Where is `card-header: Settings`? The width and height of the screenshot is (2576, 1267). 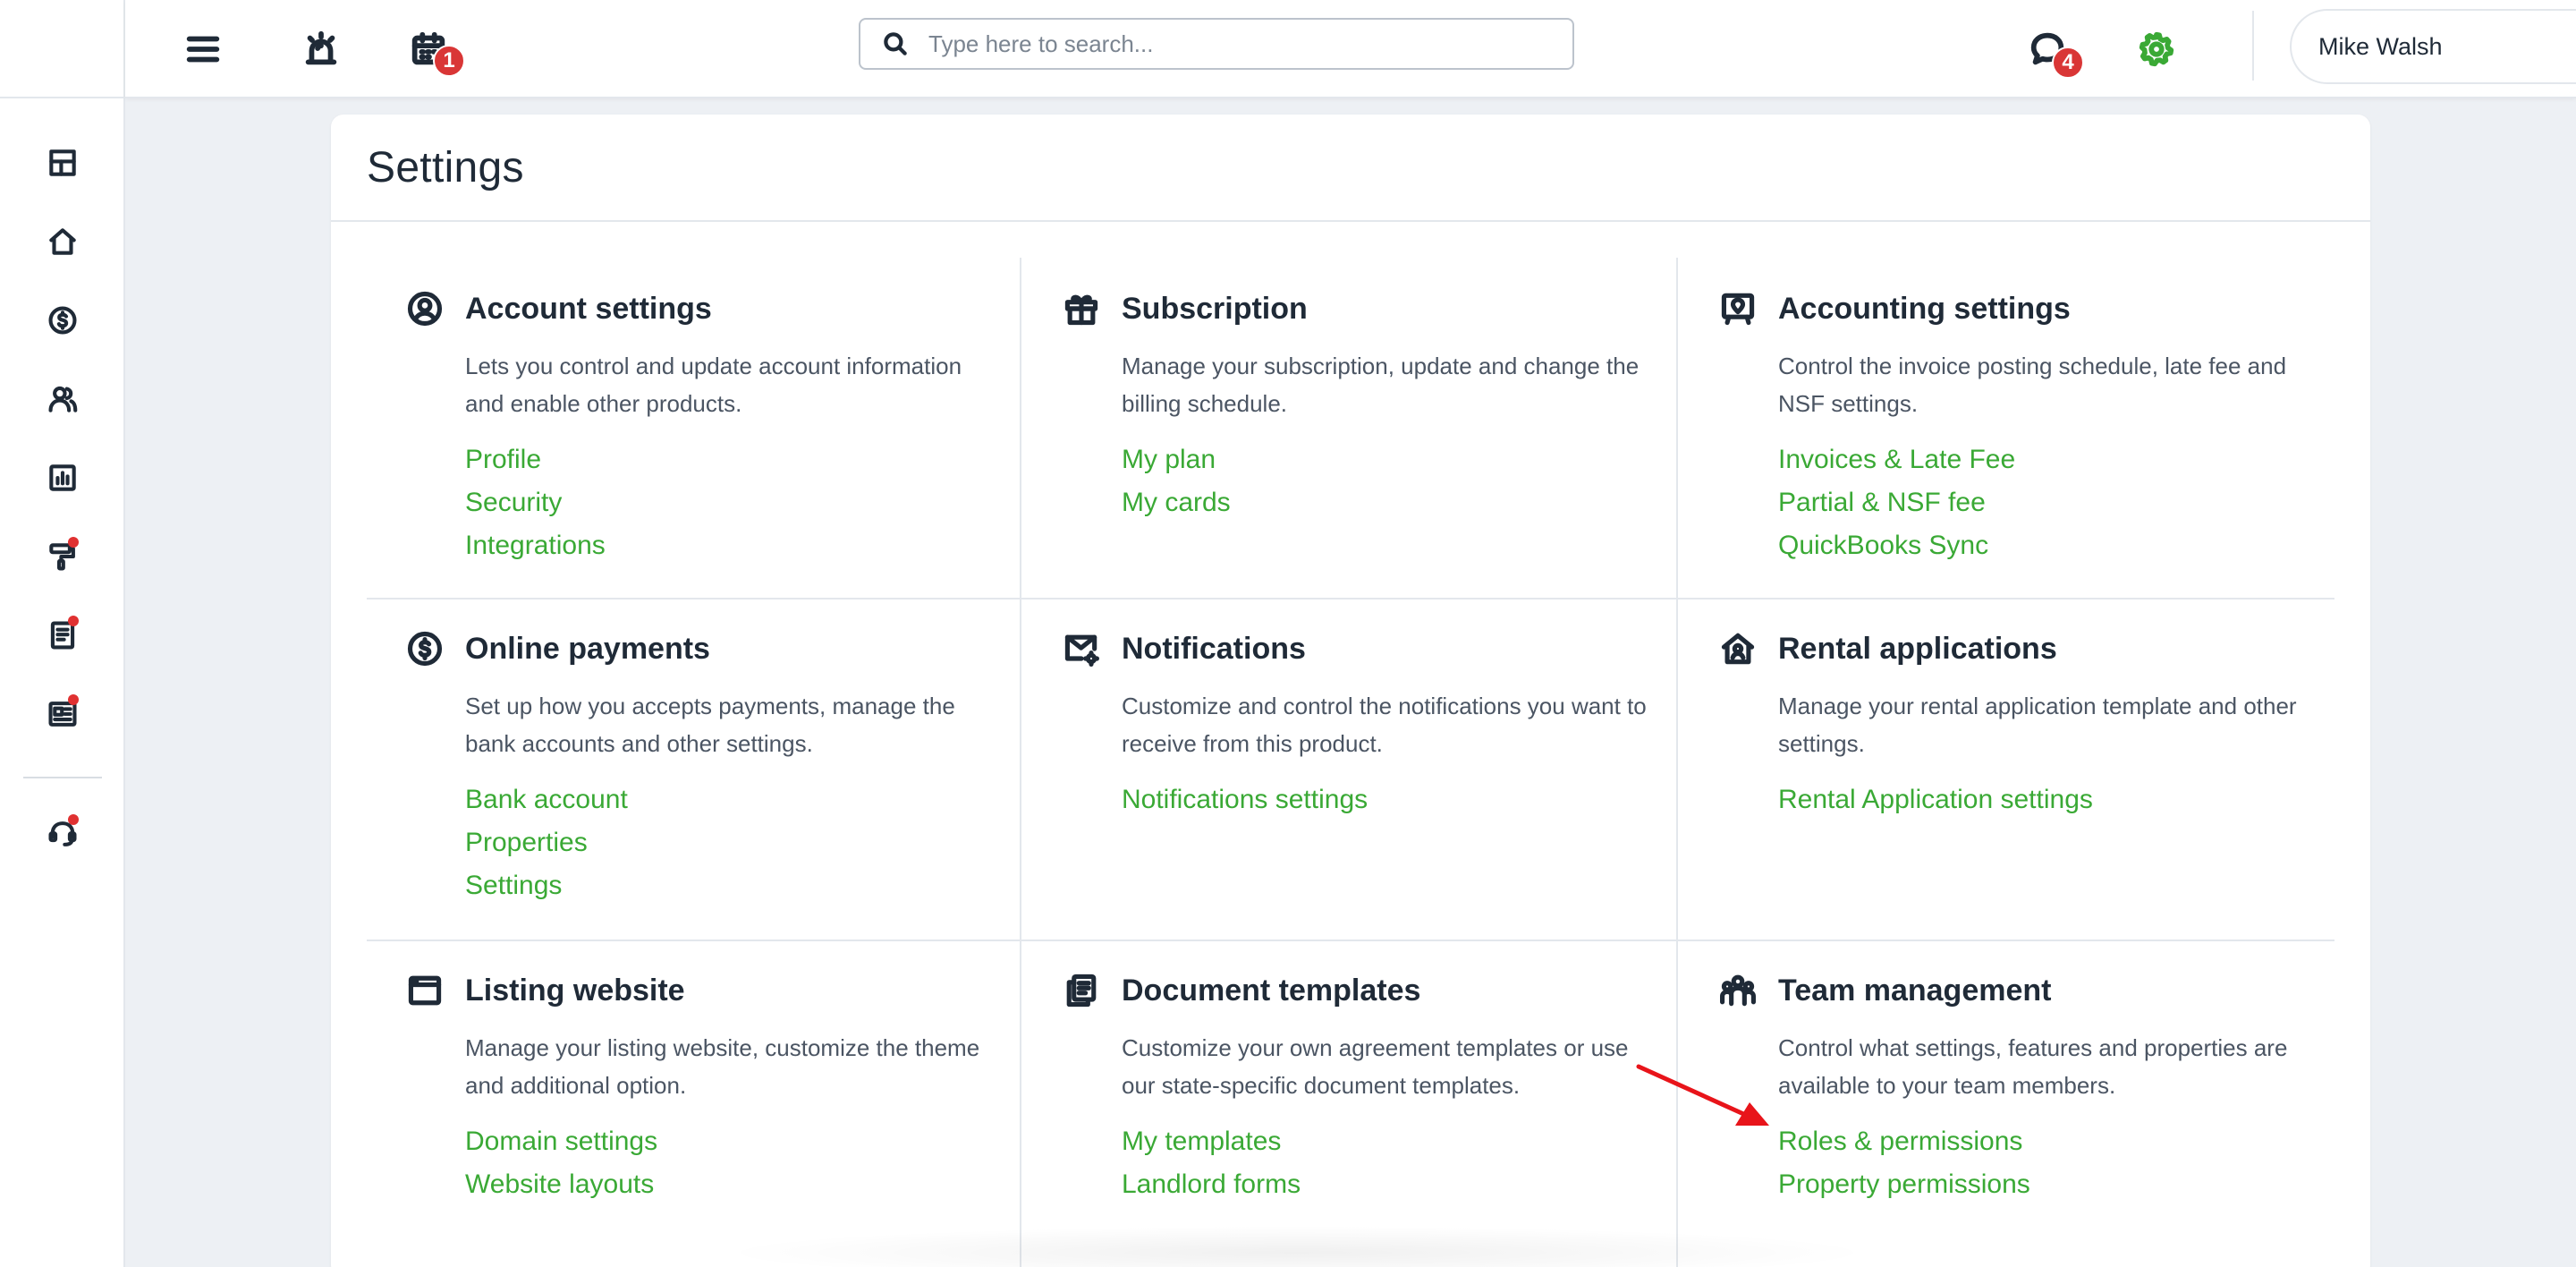 card-header: Settings is located at coordinates (1350, 169).